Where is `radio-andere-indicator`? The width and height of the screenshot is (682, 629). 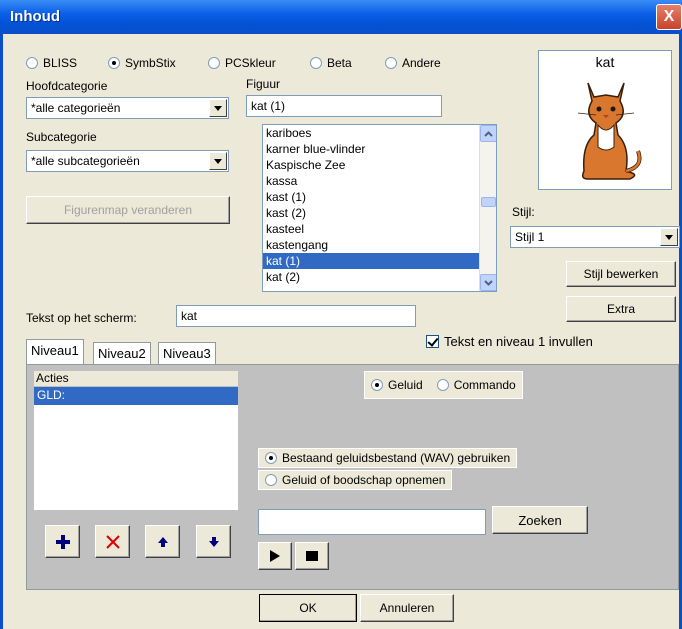
radio-andere-indicator is located at coordinates (391, 63).